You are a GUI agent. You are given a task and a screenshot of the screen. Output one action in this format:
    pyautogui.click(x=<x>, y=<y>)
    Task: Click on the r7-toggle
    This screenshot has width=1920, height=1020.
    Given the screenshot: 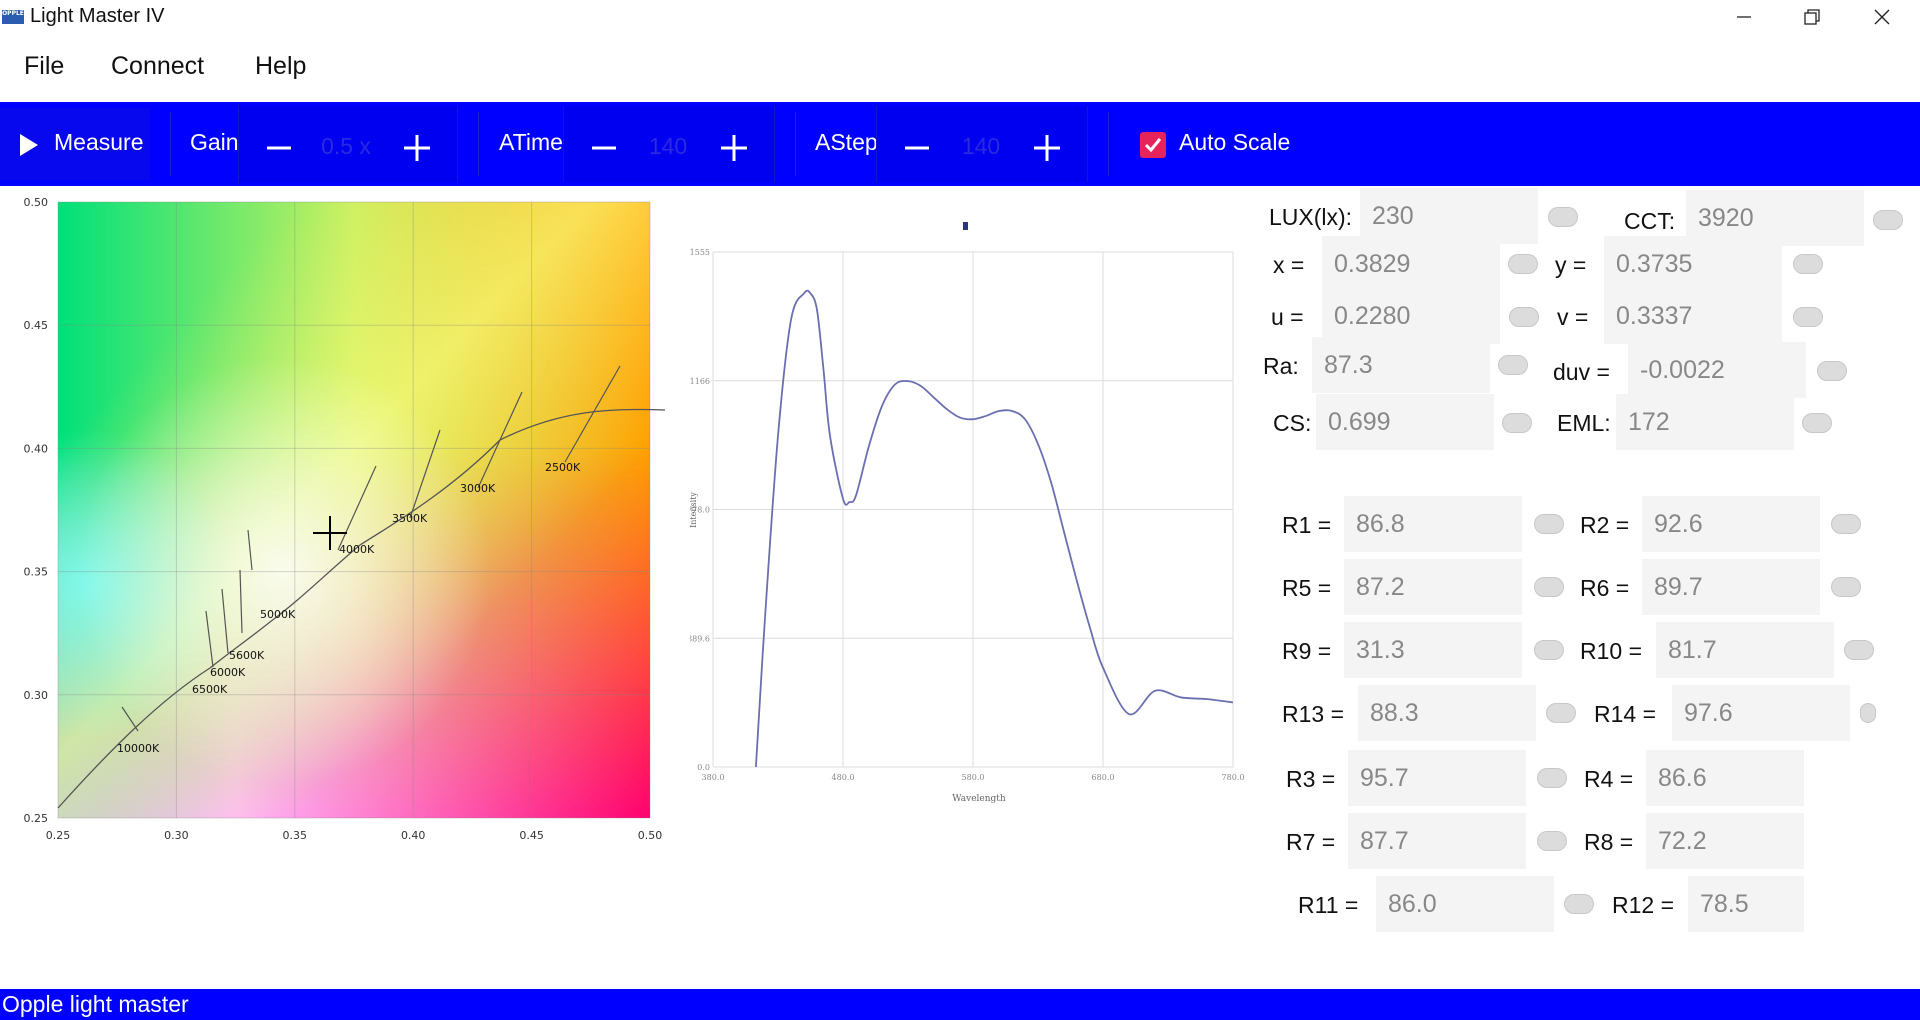 What is the action you would take?
    pyautogui.click(x=1552, y=841)
    